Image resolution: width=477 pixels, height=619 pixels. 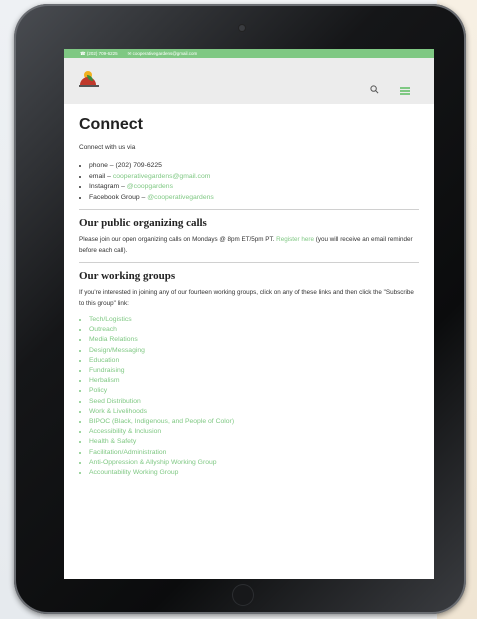 What do you see at coordinates (254, 371) in the screenshot?
I see `group-link: Fundraising` at bounding box center [254, 371].